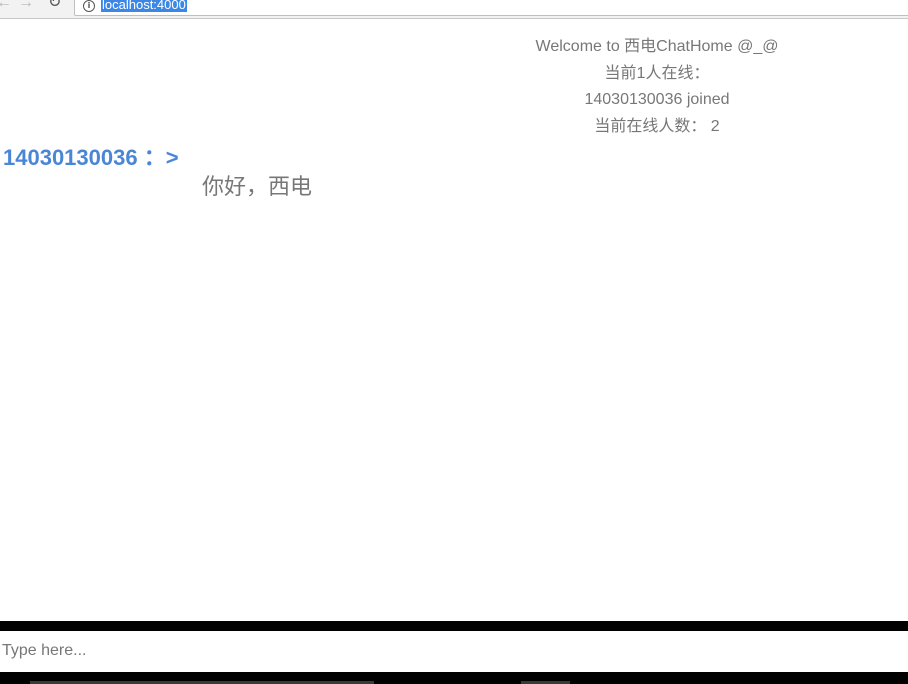 The image size is (908, 684). I want to click on composer, so click(454, 651).